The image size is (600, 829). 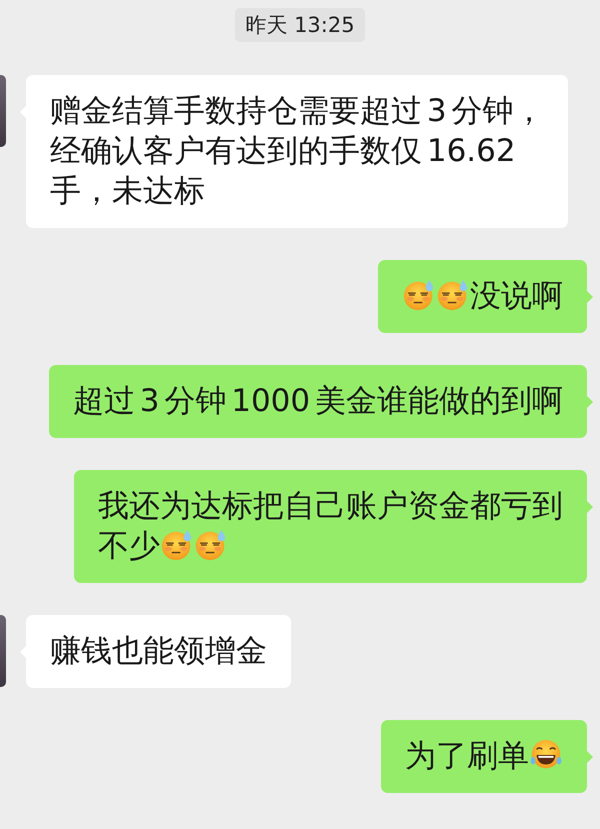 I want to click on message-text: 为了刷单, so click(x=467, y=756).